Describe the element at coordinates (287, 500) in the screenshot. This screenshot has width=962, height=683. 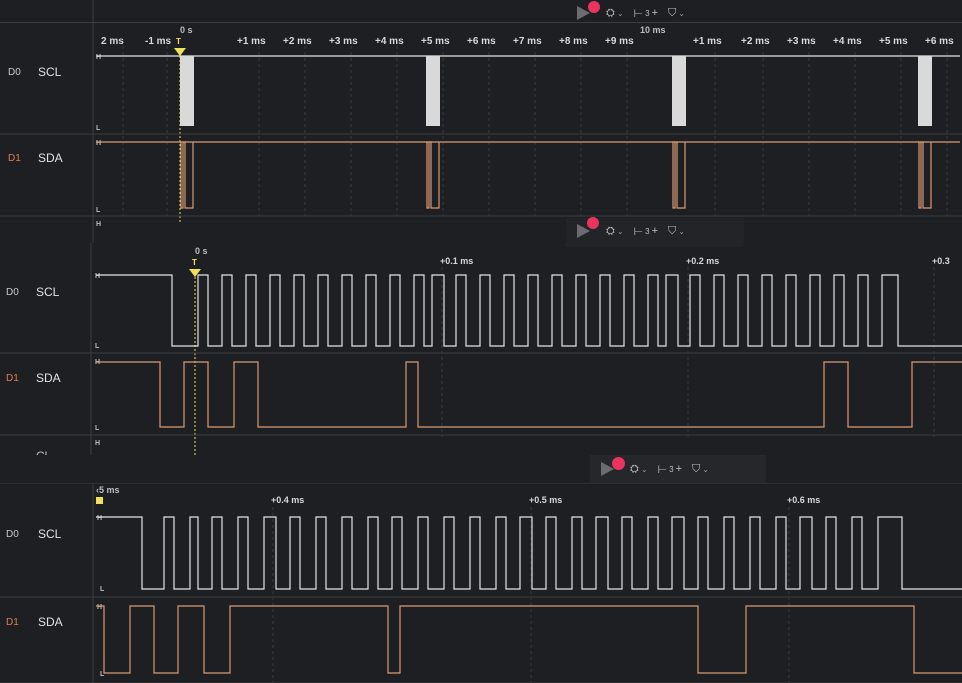
I see `time-tick-label: +0.4 ms` at that location.